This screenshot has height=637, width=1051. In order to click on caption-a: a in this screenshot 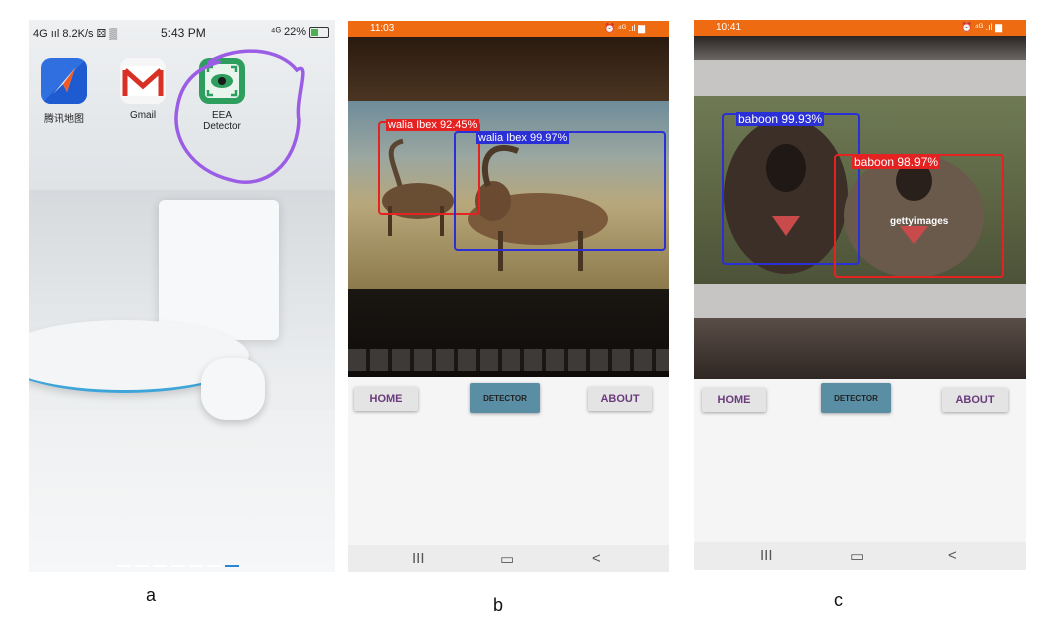, I will do `click(151, 595)`.